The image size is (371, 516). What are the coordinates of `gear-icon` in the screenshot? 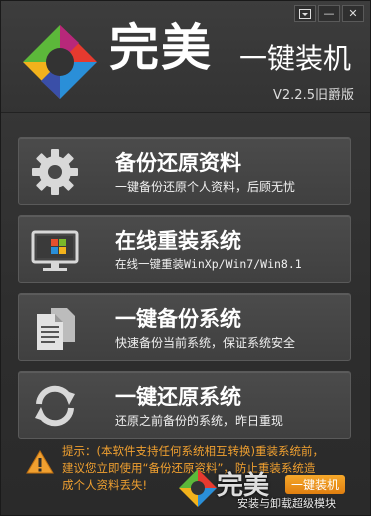 It's located at (55, 172).